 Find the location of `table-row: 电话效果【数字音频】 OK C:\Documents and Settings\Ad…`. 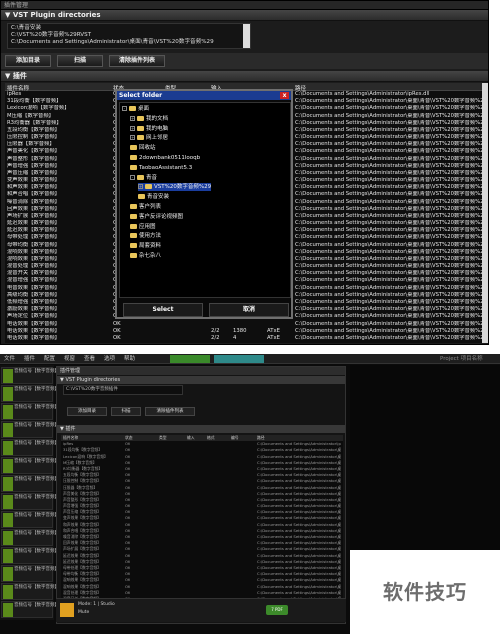

table-row: 电话效果【数字音频】 OK C:\Documents and Settings\Ad… is located at coordinates (244, 324).